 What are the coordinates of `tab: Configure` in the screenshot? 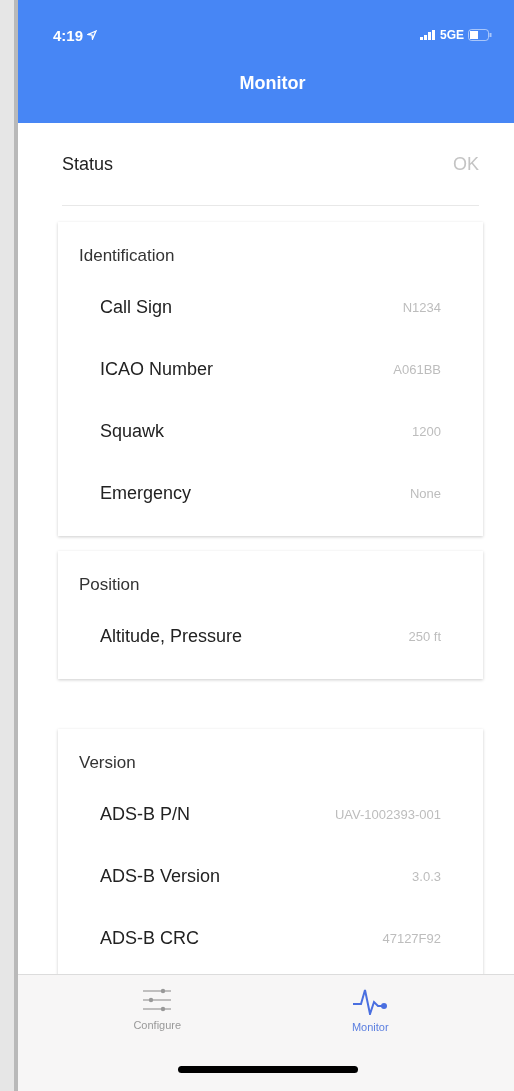 It's located at (157, 1010).